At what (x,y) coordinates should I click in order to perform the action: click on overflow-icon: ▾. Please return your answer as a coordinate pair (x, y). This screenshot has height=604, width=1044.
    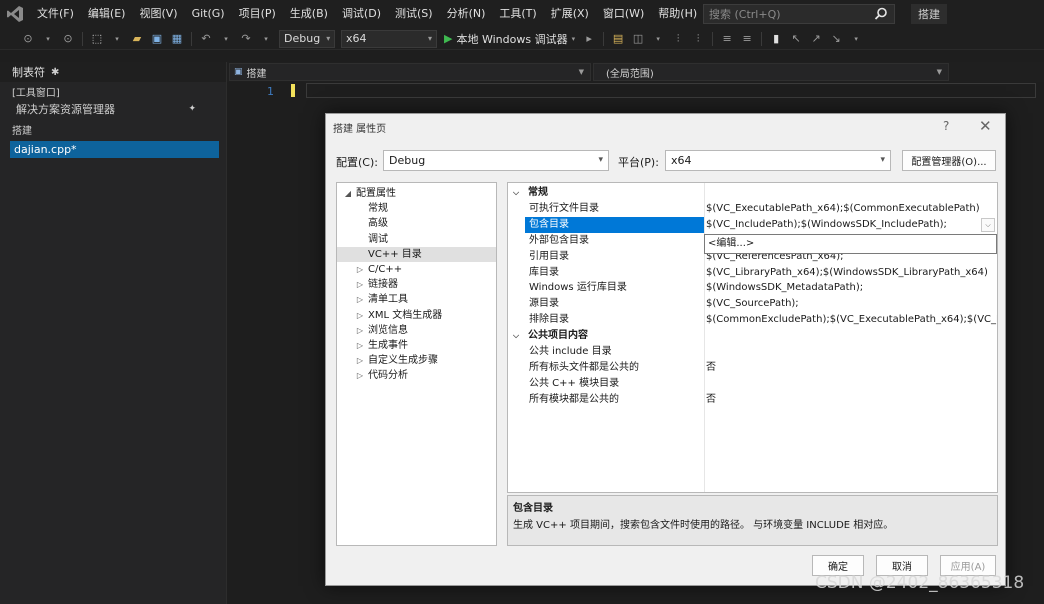
    Looking at the image, I should click on (856, 39).